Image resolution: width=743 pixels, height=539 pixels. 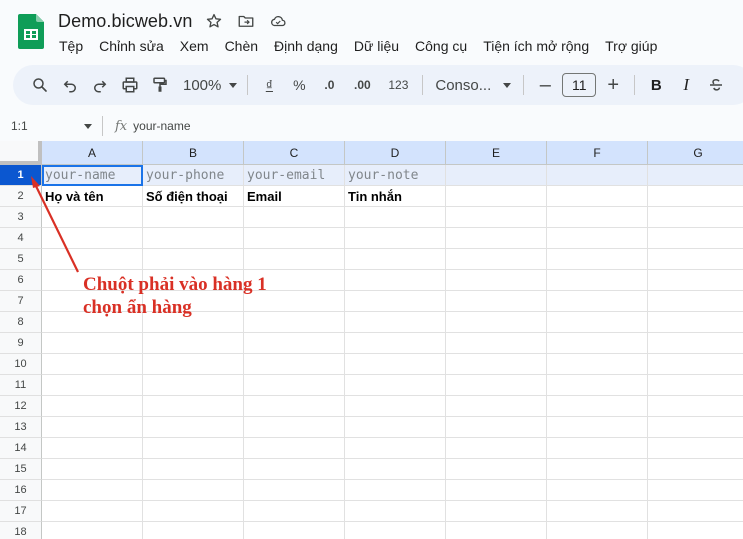 What do you see at coordinates (536, 46) in the screenshot?
I see `menu-extensions: Tiện ích mở rộng` at bounding box center [536, 46].